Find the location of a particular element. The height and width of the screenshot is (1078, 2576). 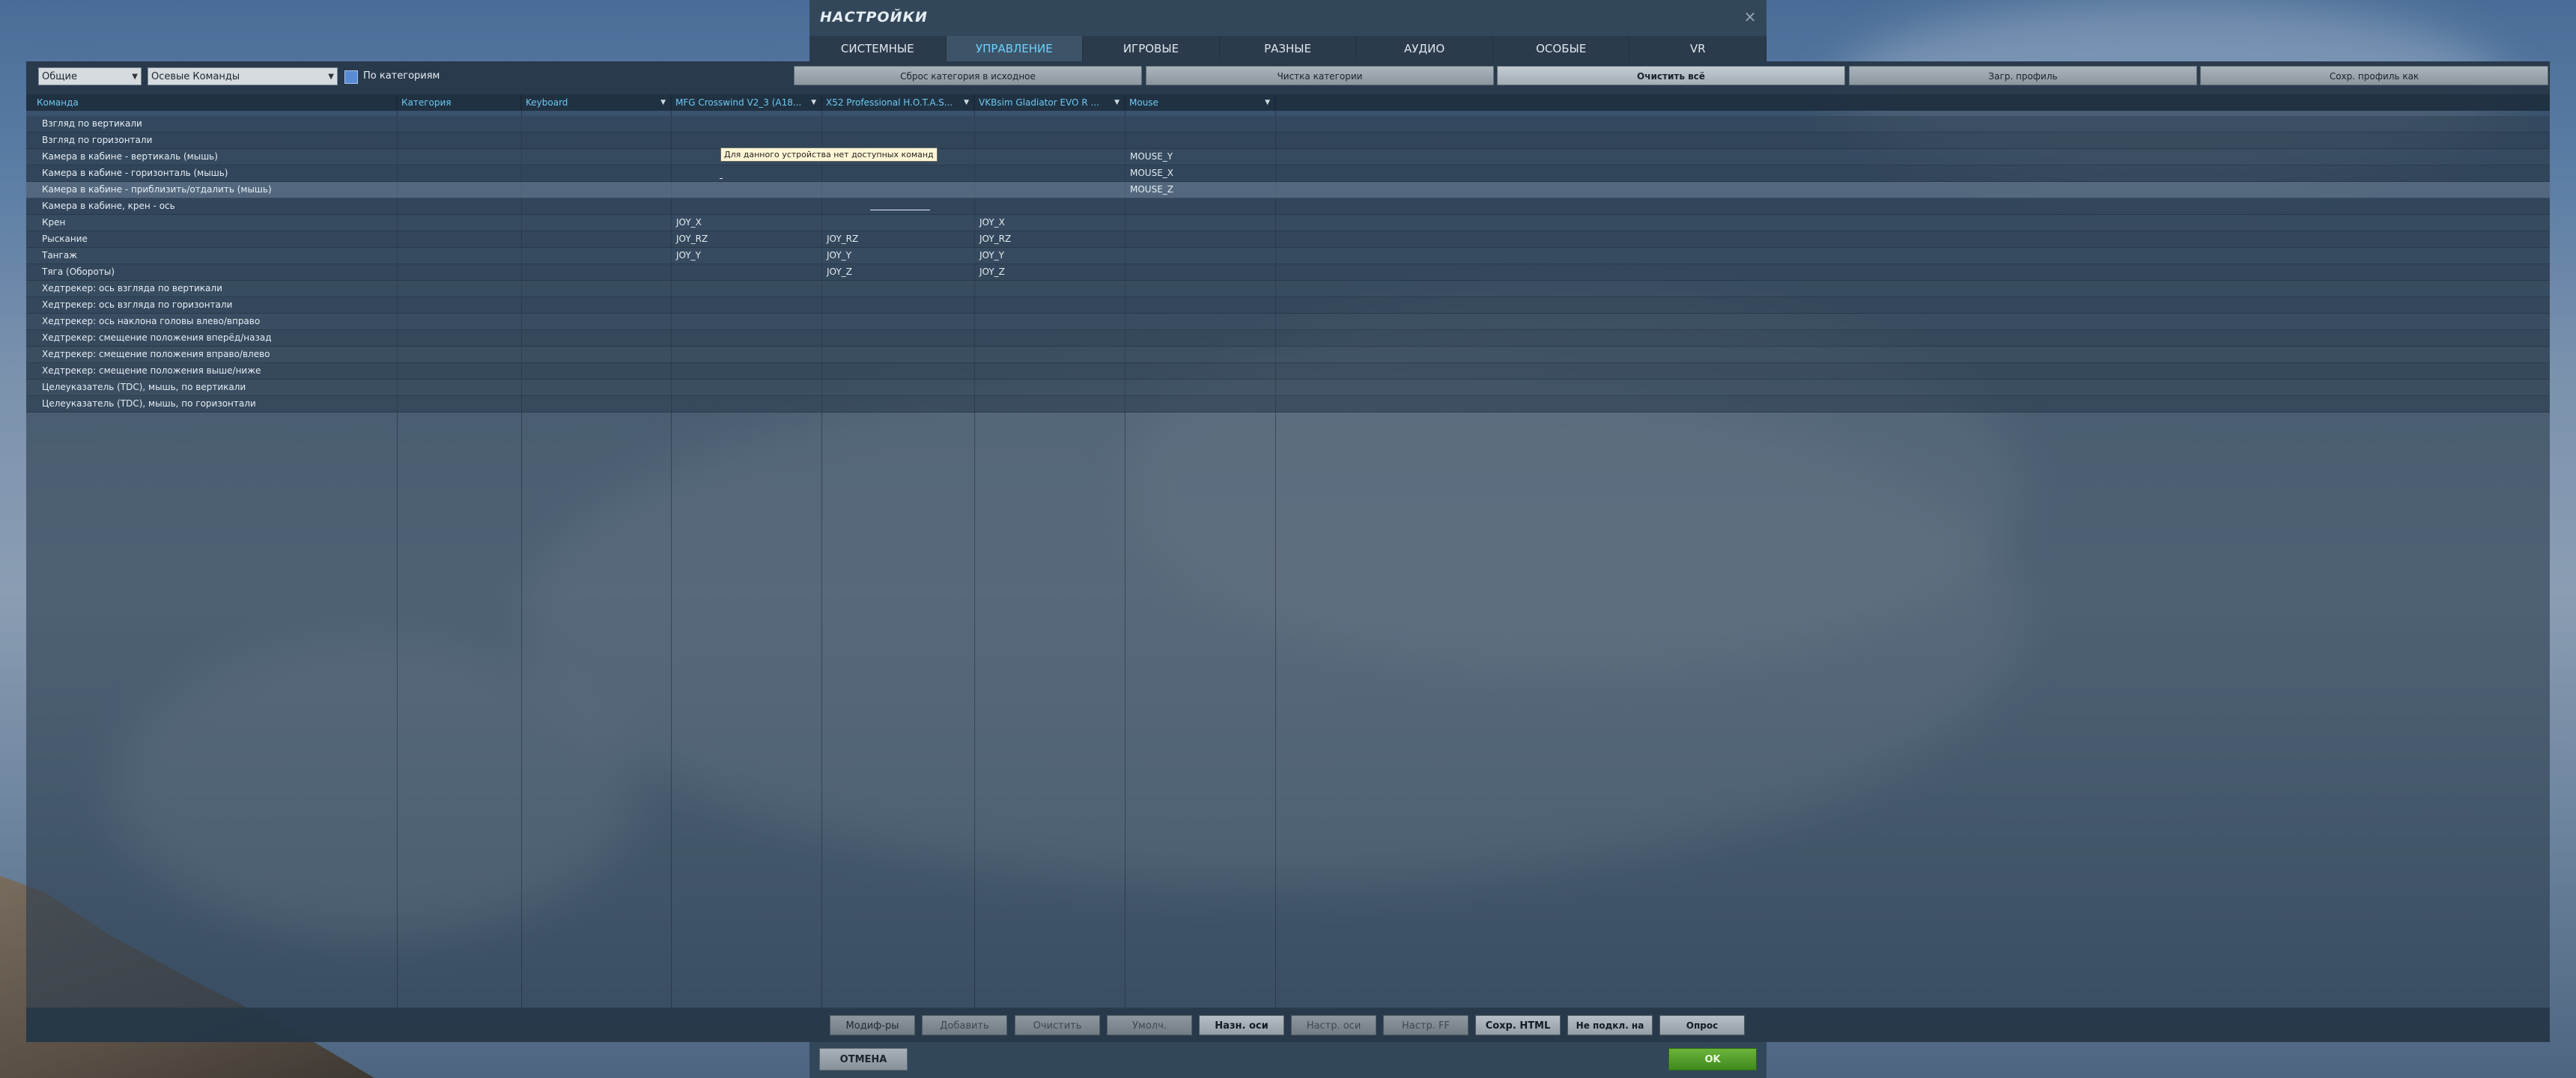

table-row: Тангаж JOY_Y JOY_Y JOY_Y is located at coordinates (1288, 256).